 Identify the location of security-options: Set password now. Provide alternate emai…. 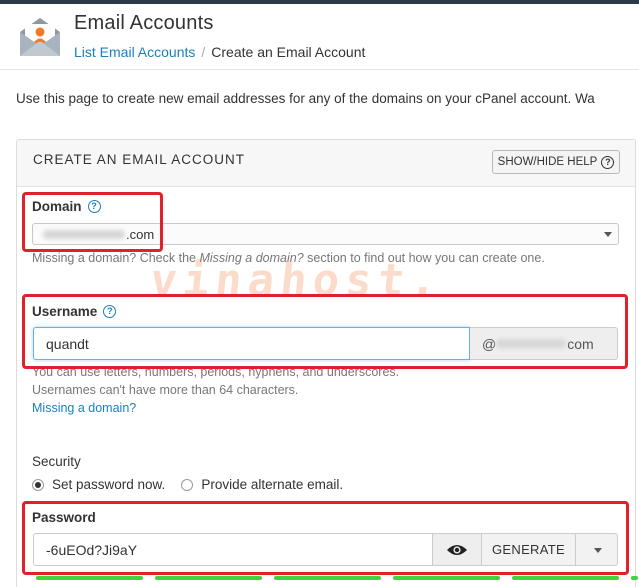
(187, 484).